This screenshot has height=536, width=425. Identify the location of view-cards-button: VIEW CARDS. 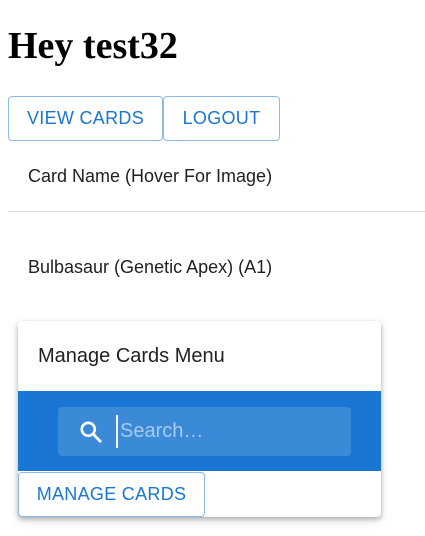
(85, 118).